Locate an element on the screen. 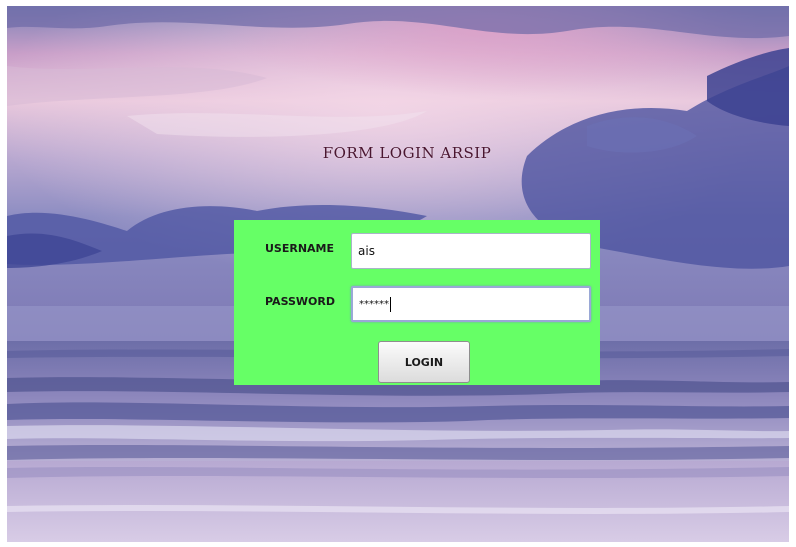 This screenshot has width=796, height=547. password-label: PASSWORD is located at coordinates (300, 301).